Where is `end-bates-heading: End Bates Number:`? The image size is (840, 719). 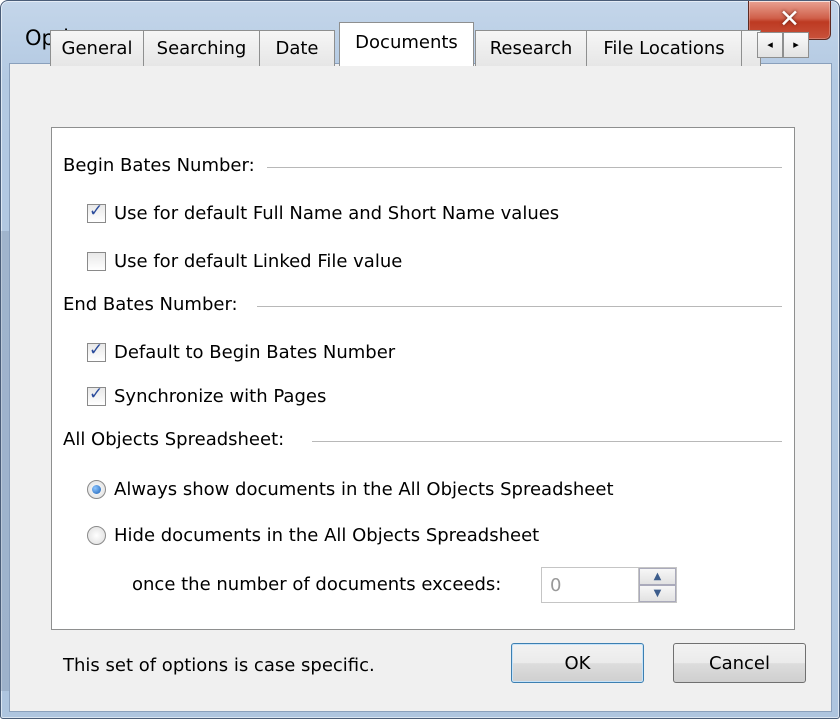
end-bates-heading: End Bates Number: is located at coordinates (156, 304).